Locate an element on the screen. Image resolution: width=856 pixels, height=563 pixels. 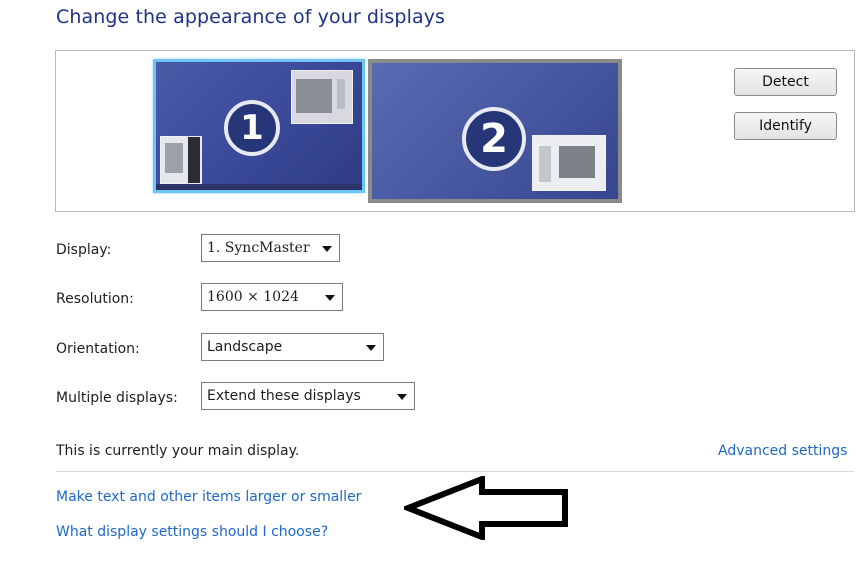
identify-button: Identify is located at coordinates (785, 126).